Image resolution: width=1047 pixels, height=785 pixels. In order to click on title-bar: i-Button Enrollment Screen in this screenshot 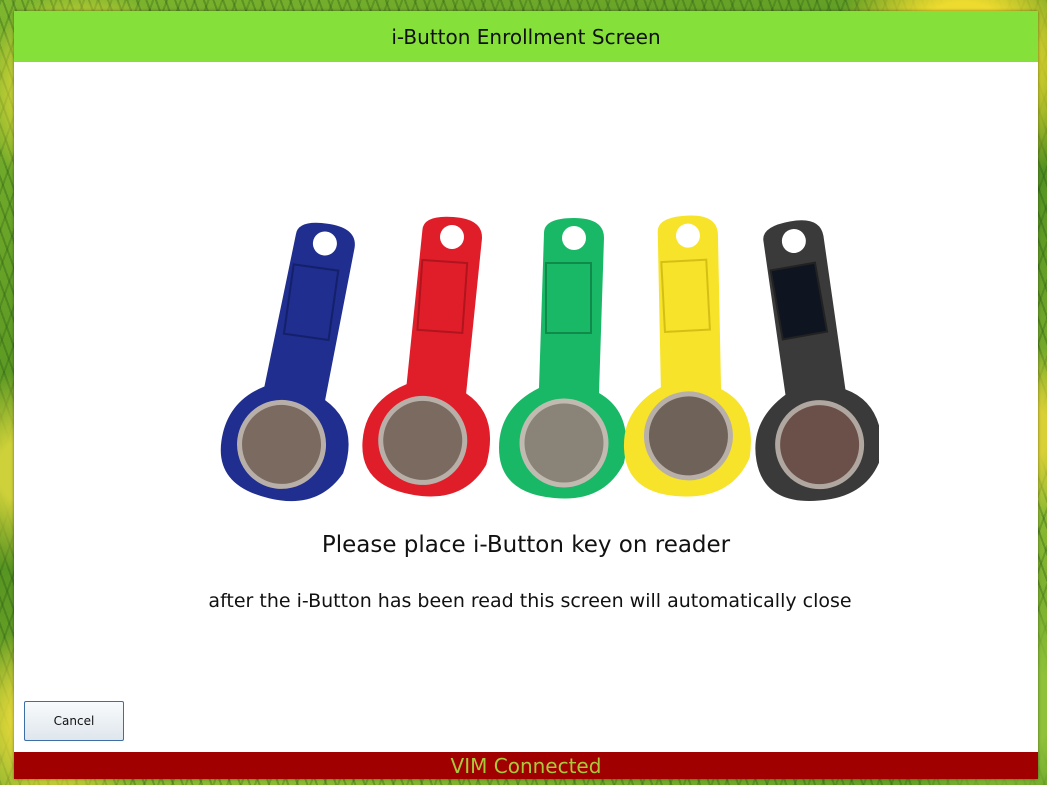, I will do `click(526, 36)`.